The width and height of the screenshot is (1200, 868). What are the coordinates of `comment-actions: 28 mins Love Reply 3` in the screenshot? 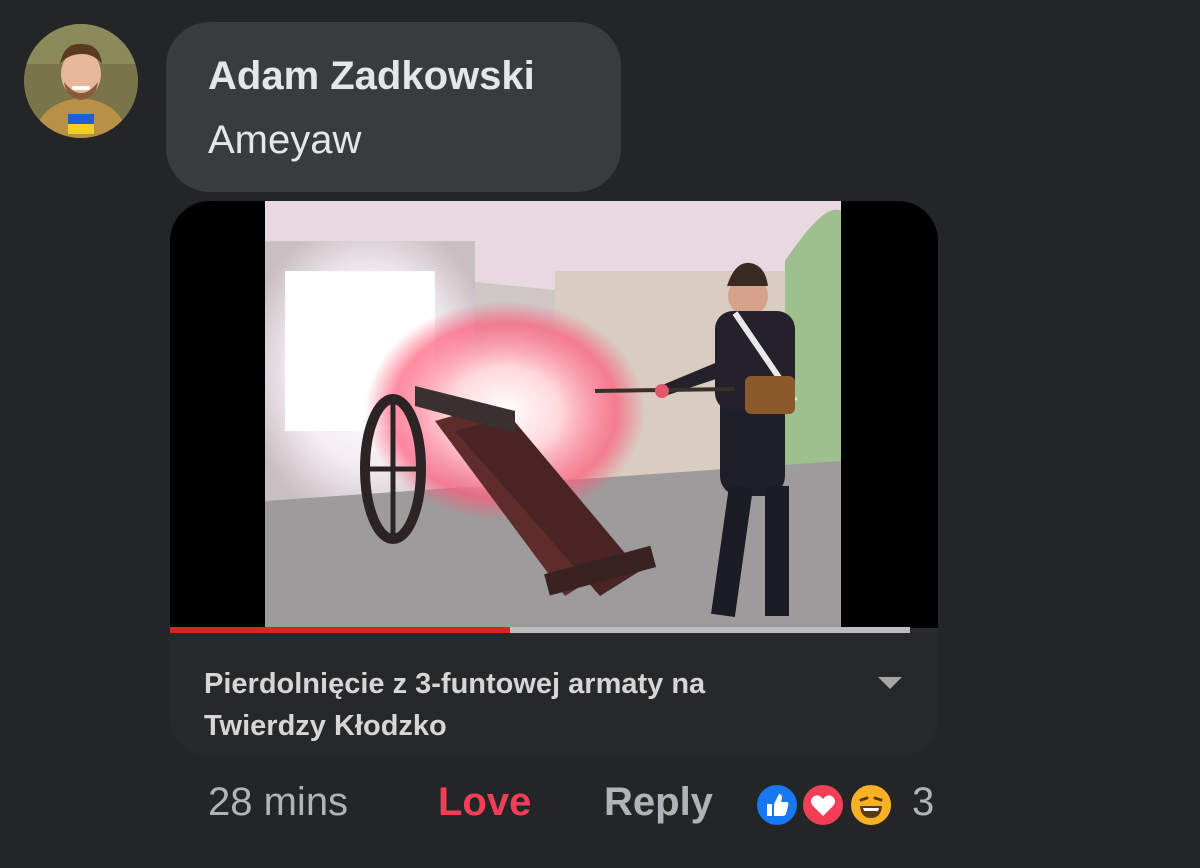 It's located at (600, 805).